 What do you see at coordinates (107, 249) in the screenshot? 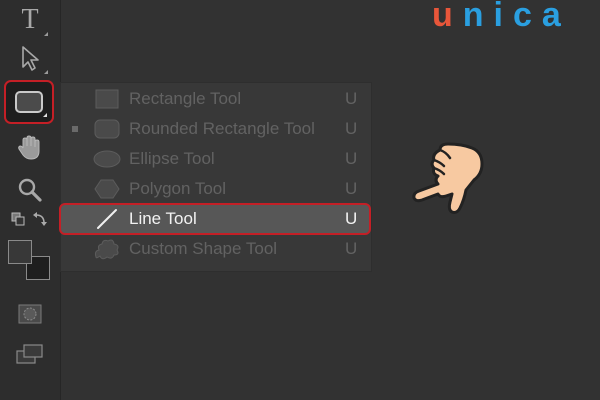
I see `custom-shape-icon` at bounding box center [107, 249].